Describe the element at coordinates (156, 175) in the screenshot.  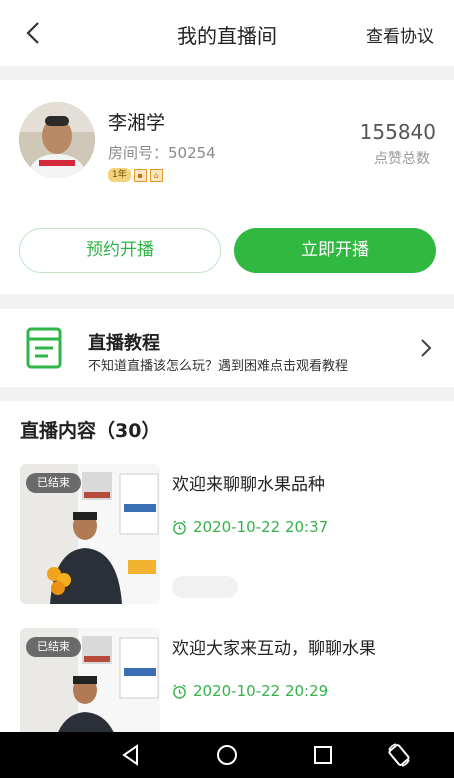
I see `badge-home-icon: ⌂` at that location.